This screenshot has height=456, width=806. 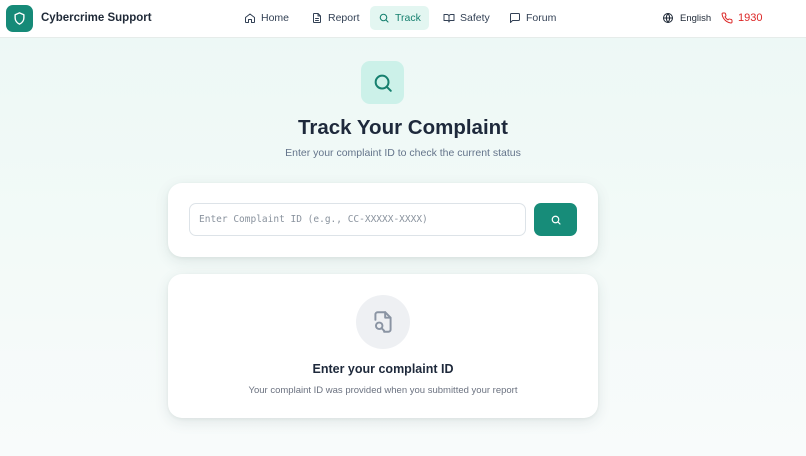 What do you see at coordinates (317, 18) in the screenshot?
I see `document-icon` at bounding box center [317, 18].